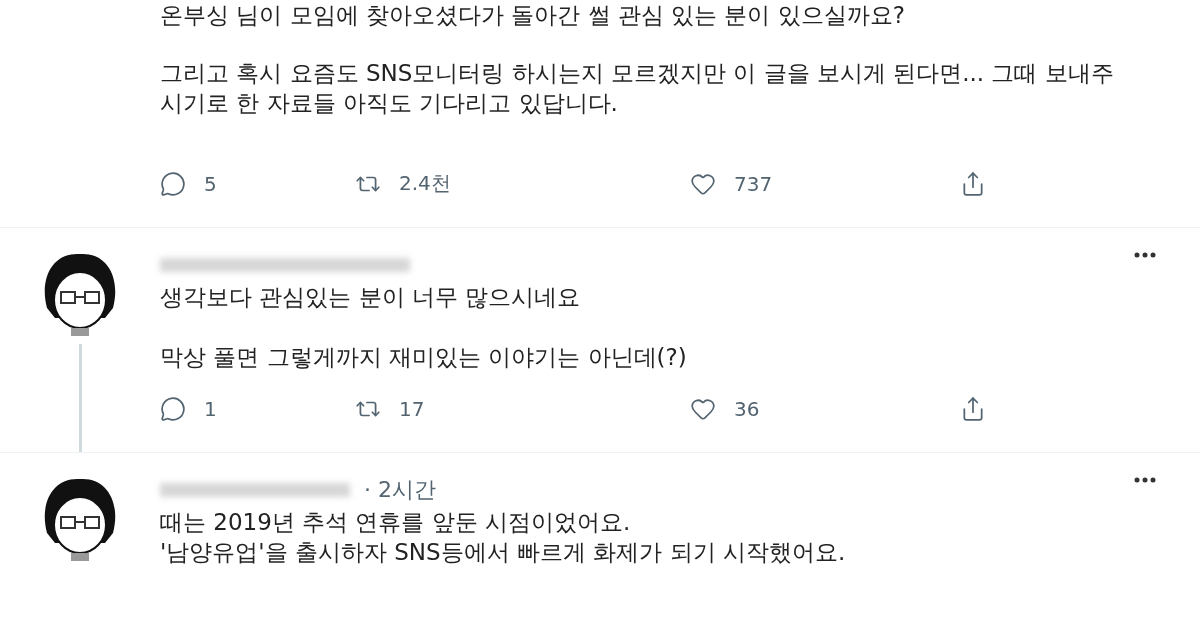 This screenshot has height=630, width=1200. I want to click on timestamp: · 2시간, so click(400, 490).